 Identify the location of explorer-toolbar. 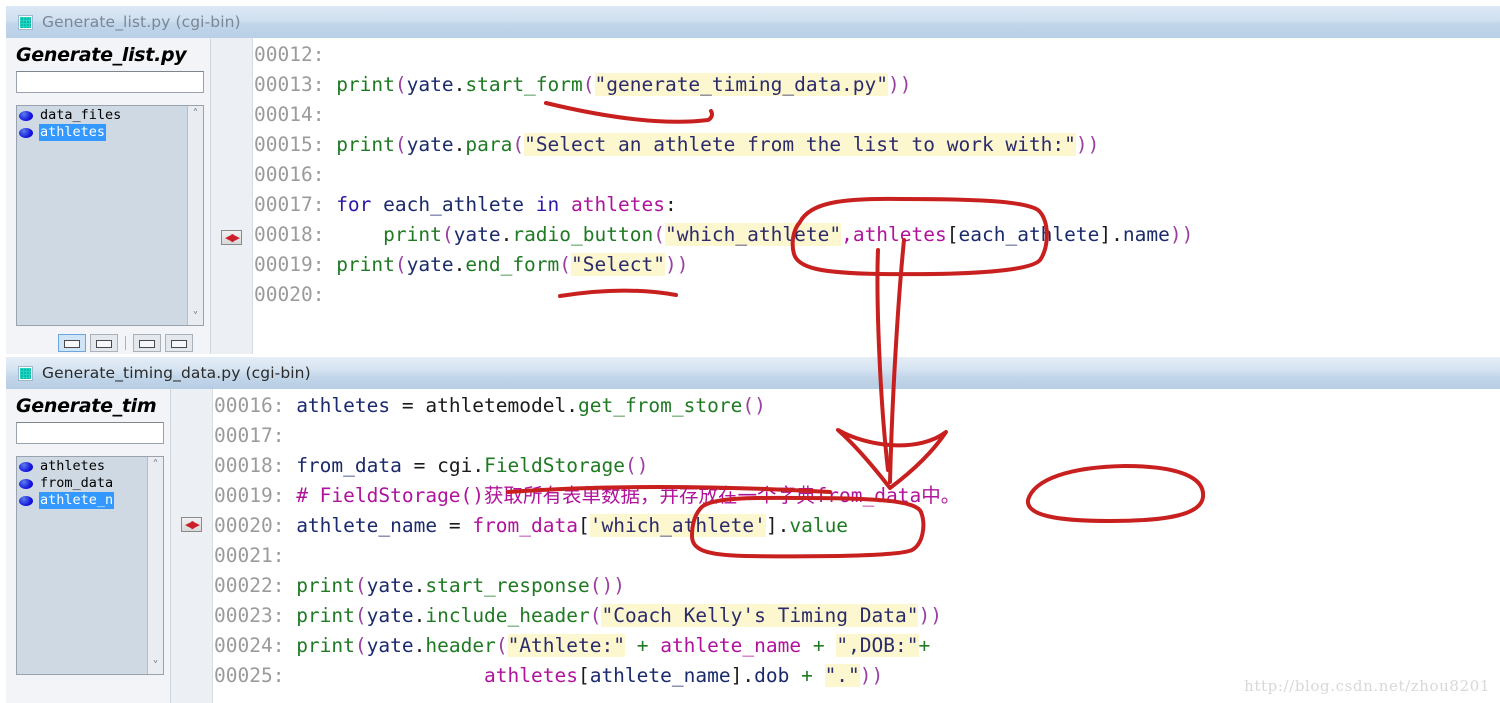
(110, 340).